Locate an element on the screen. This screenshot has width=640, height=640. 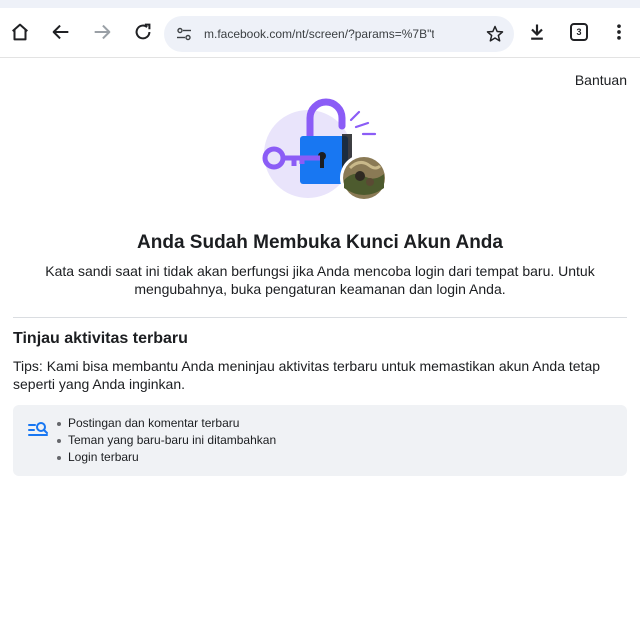
page-title: Anda Sudah Membuka Kunci Akun Anda is located at coordinates (320, 242).